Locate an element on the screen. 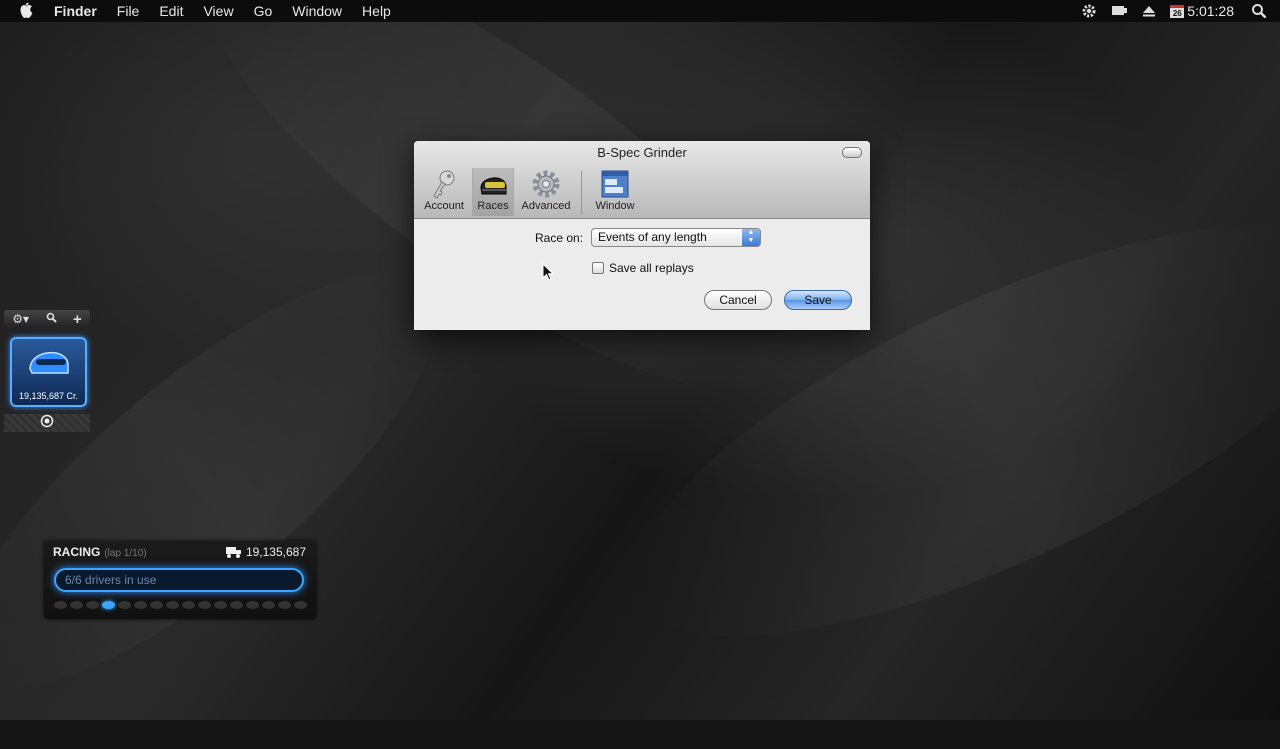  menu-edit: Edit is located at coordinates (171, 11).